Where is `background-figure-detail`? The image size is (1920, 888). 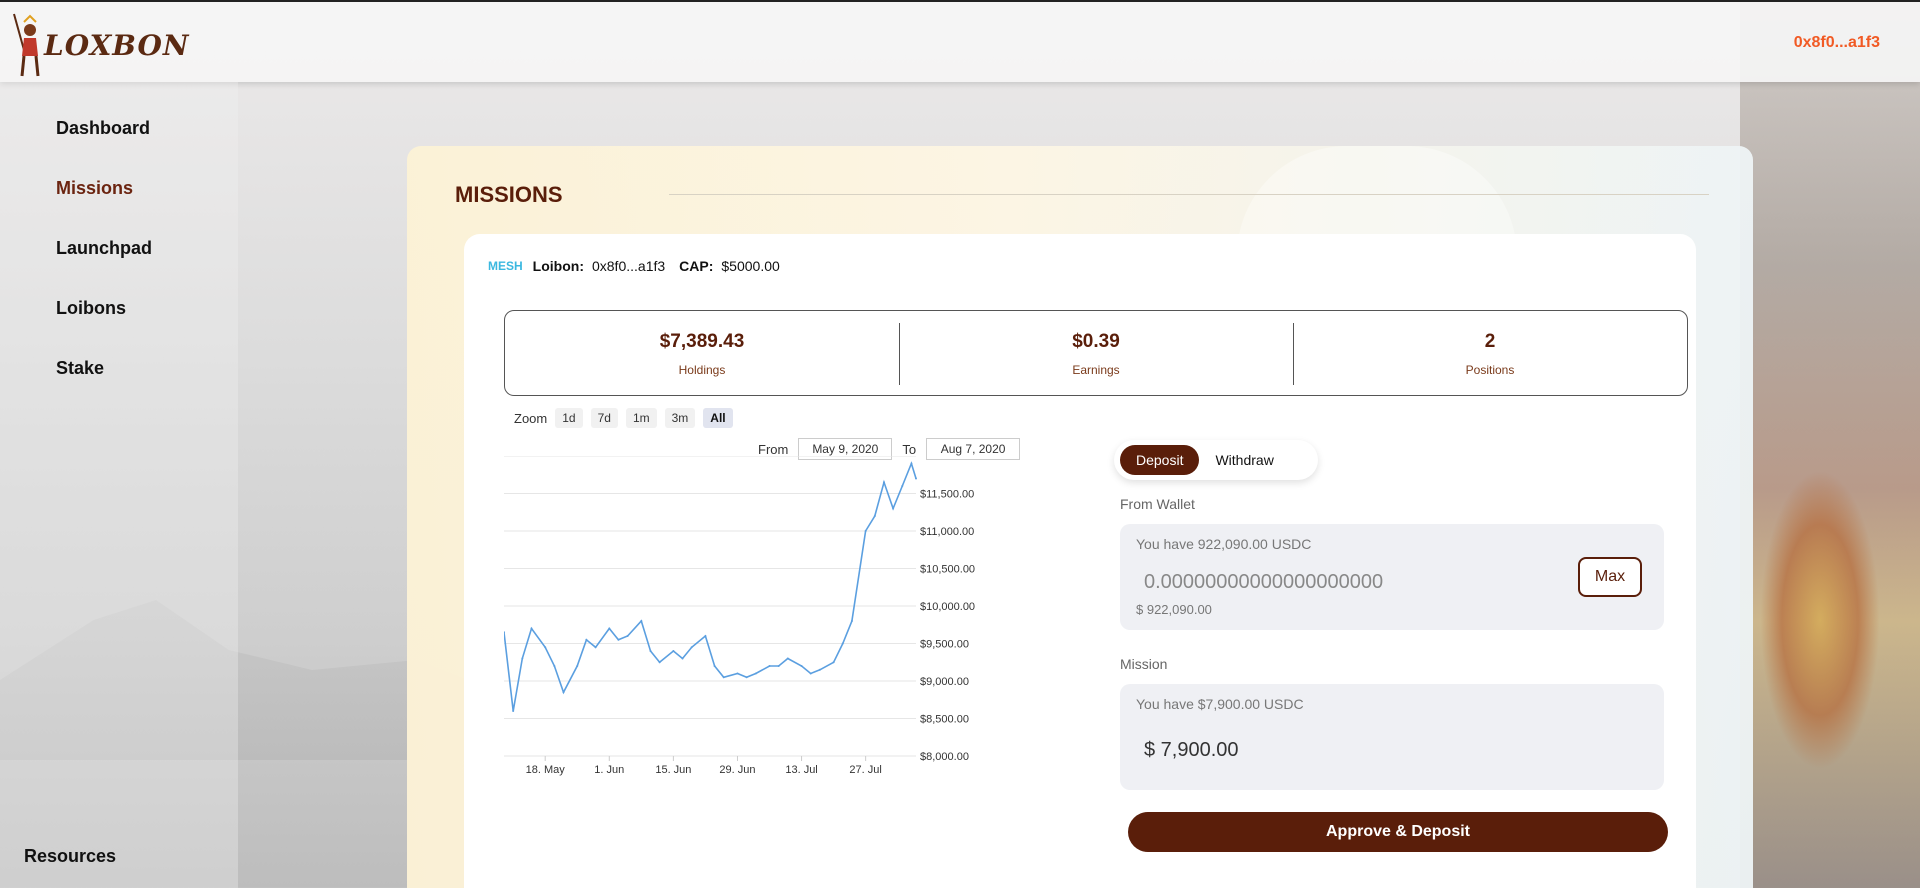
background-figure-detail is located at coordinates (1820, 620).